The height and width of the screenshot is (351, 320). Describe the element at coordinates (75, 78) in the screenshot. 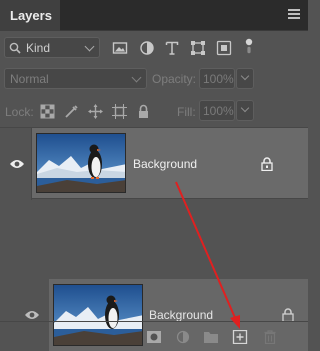

I see `blend-mode-select: Normal` at that location.